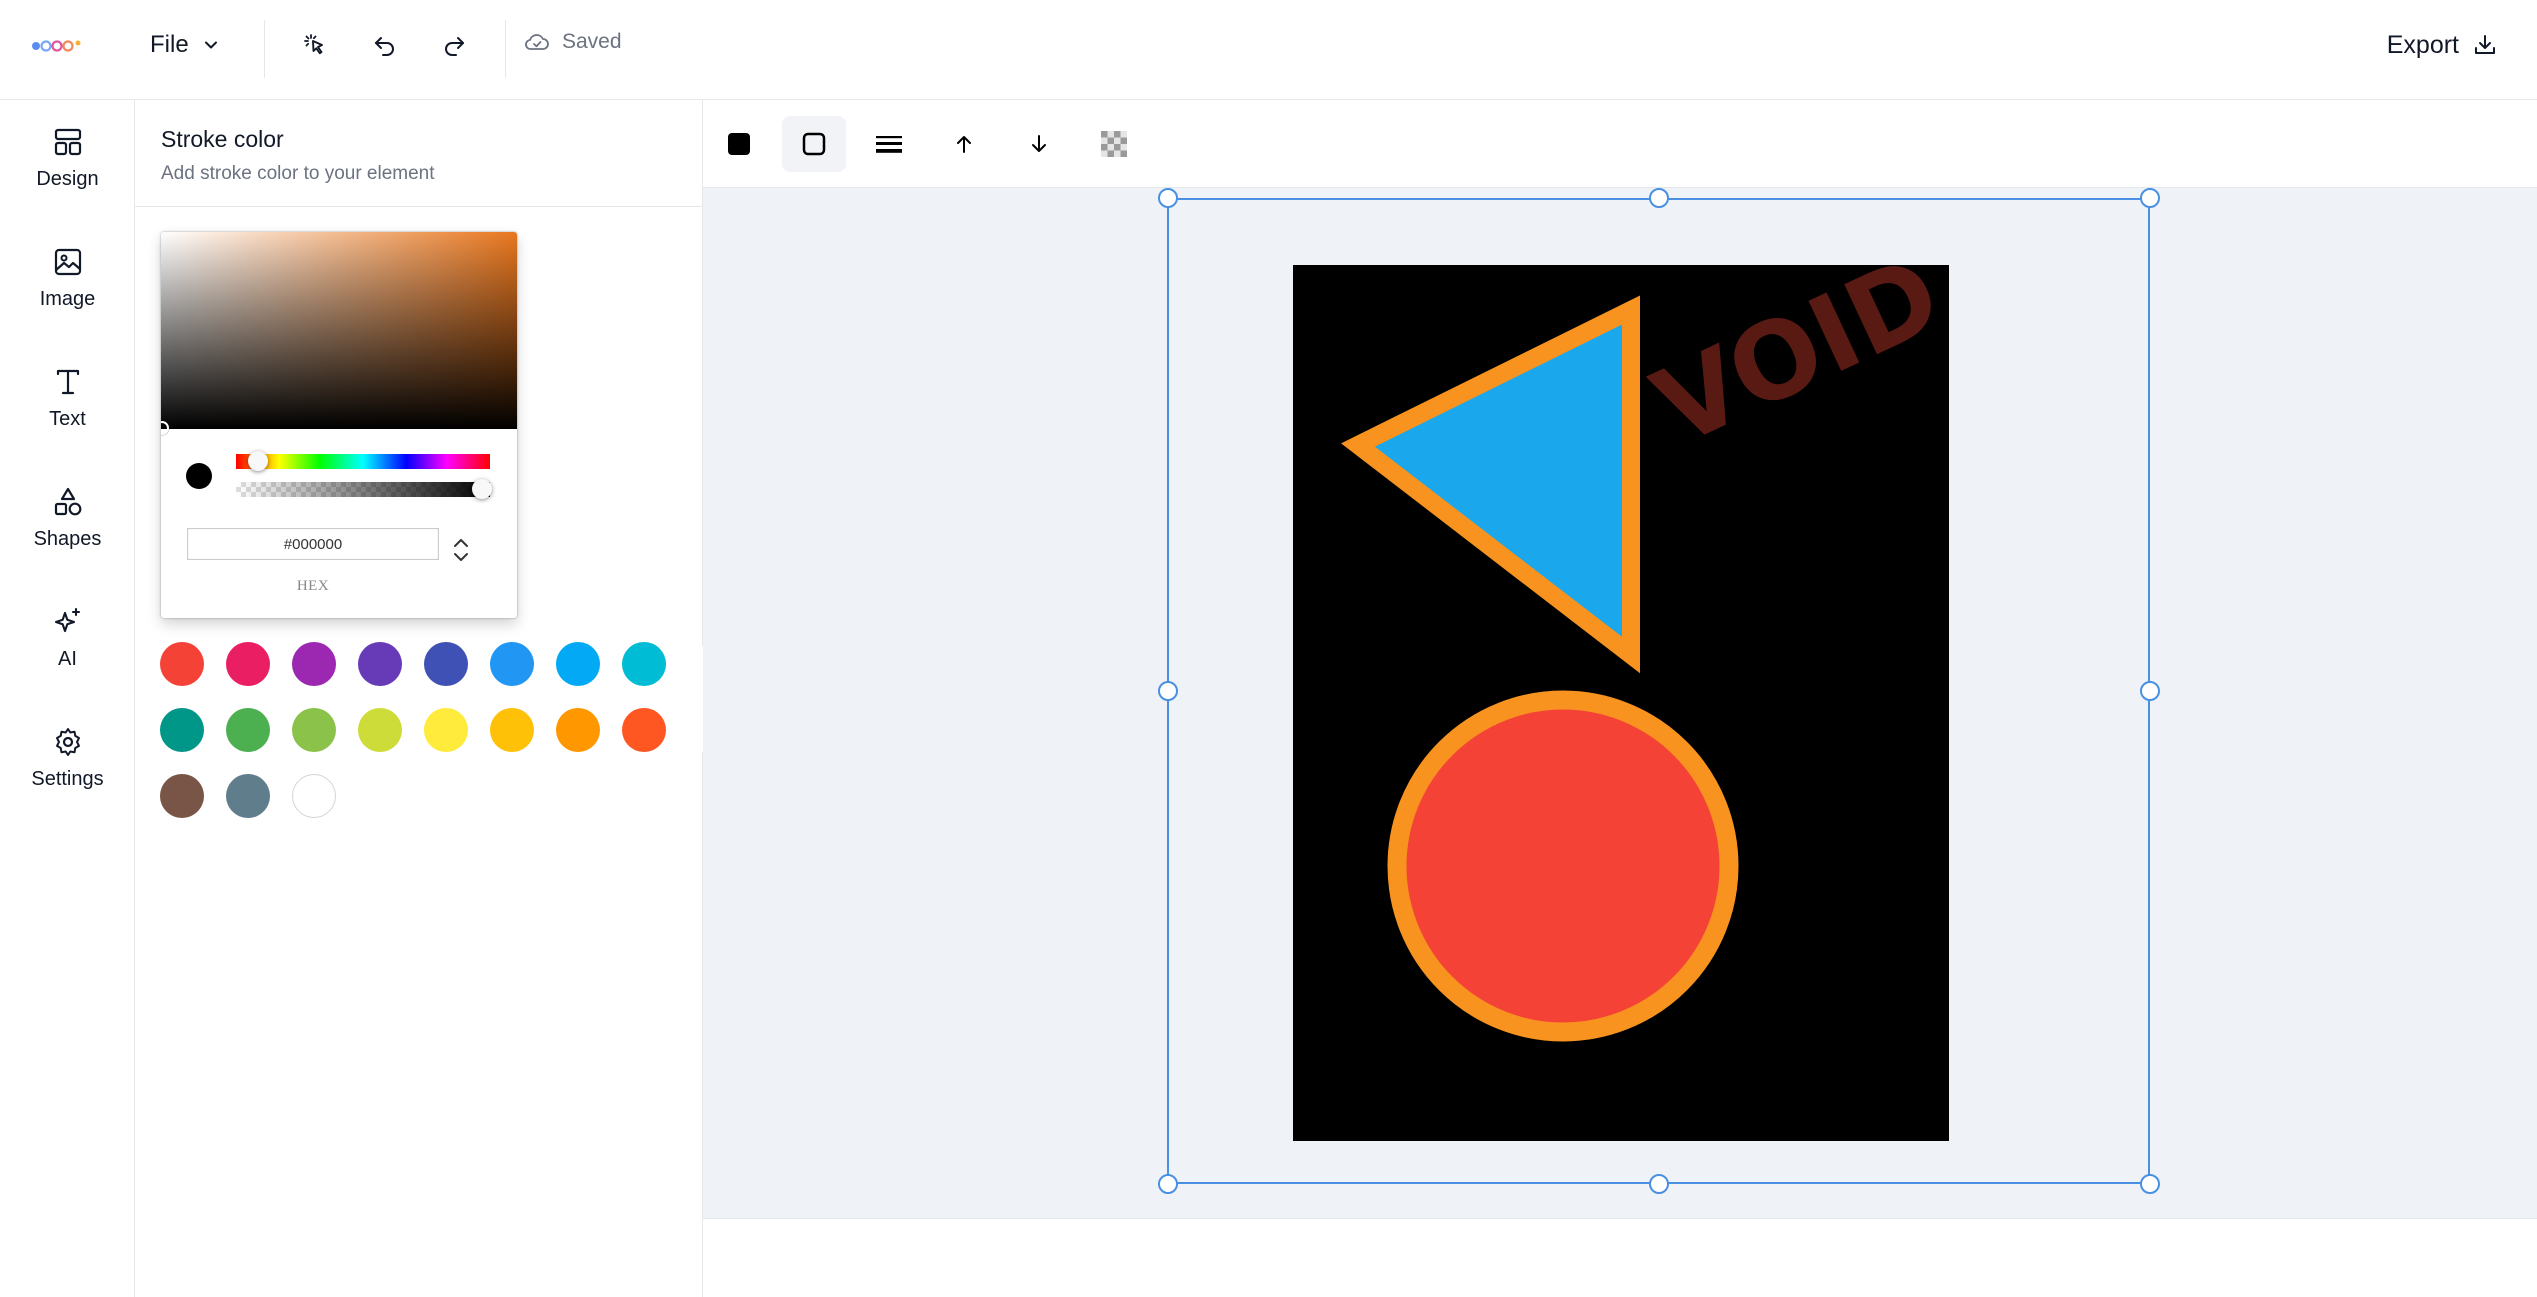 Image resolution: width=2537 pixels, height=1297 pixels. I want to click on export-label: Export, so click(2422, 44).